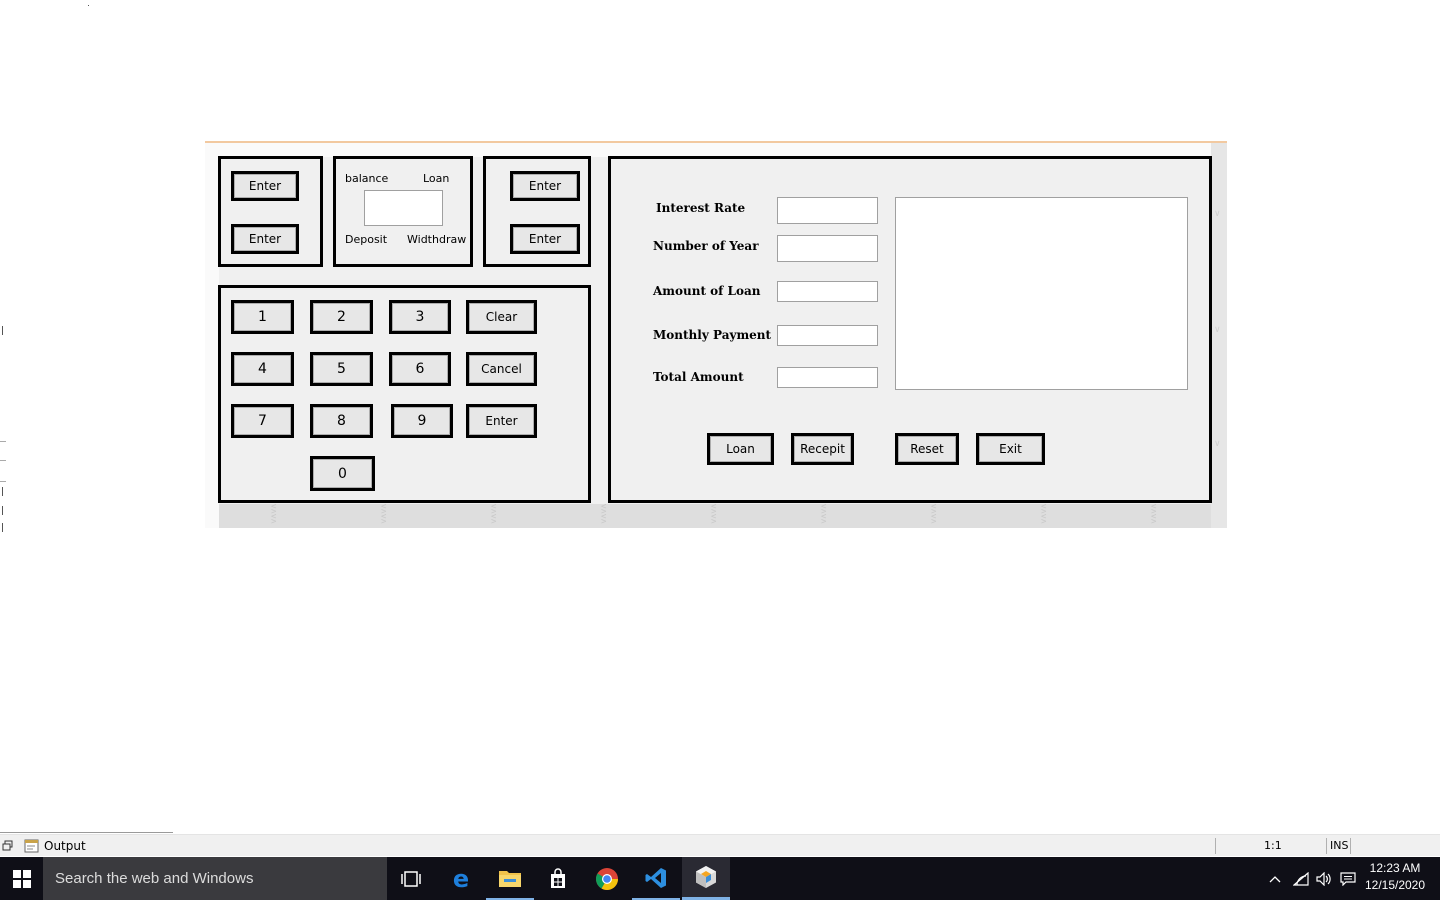 The image size is (1440, 900). What do you see at coordinates (1301, 878) in the screenshot?
I see `network-icon` at bounding box center [1301, 878].